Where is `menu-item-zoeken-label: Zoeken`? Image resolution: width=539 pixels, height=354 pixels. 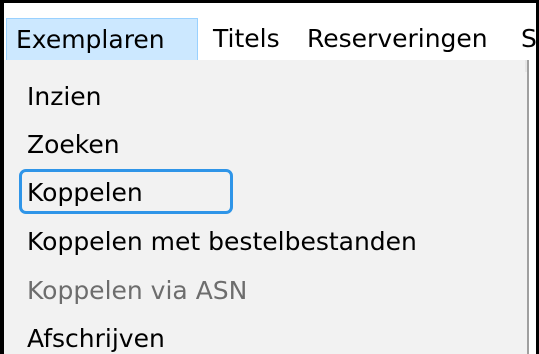 menu-item-zoeken-label: Zoeken is located at coordinates (73, 144).